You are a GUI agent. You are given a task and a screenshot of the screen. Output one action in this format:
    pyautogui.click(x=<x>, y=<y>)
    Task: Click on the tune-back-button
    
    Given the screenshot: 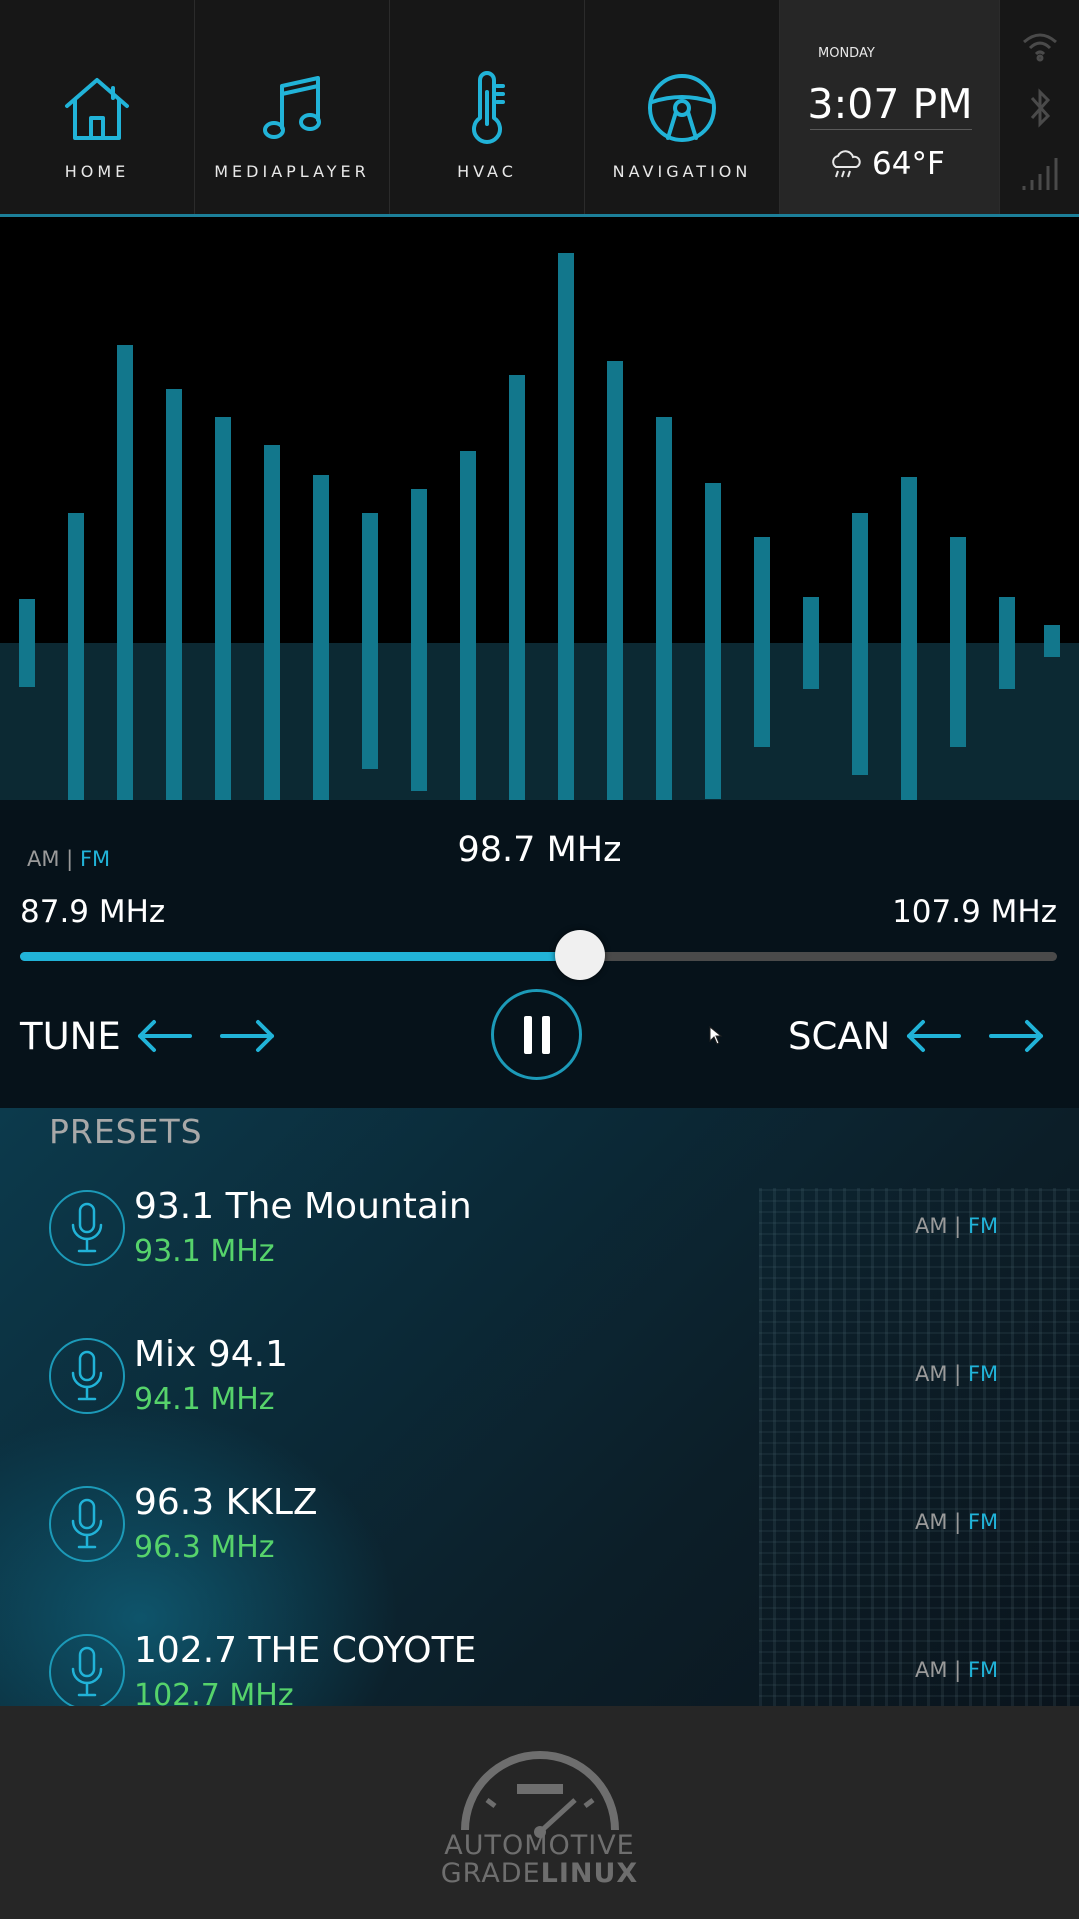 What is the action you would take?
    pyautogui.click(x=164, y=1036)
    